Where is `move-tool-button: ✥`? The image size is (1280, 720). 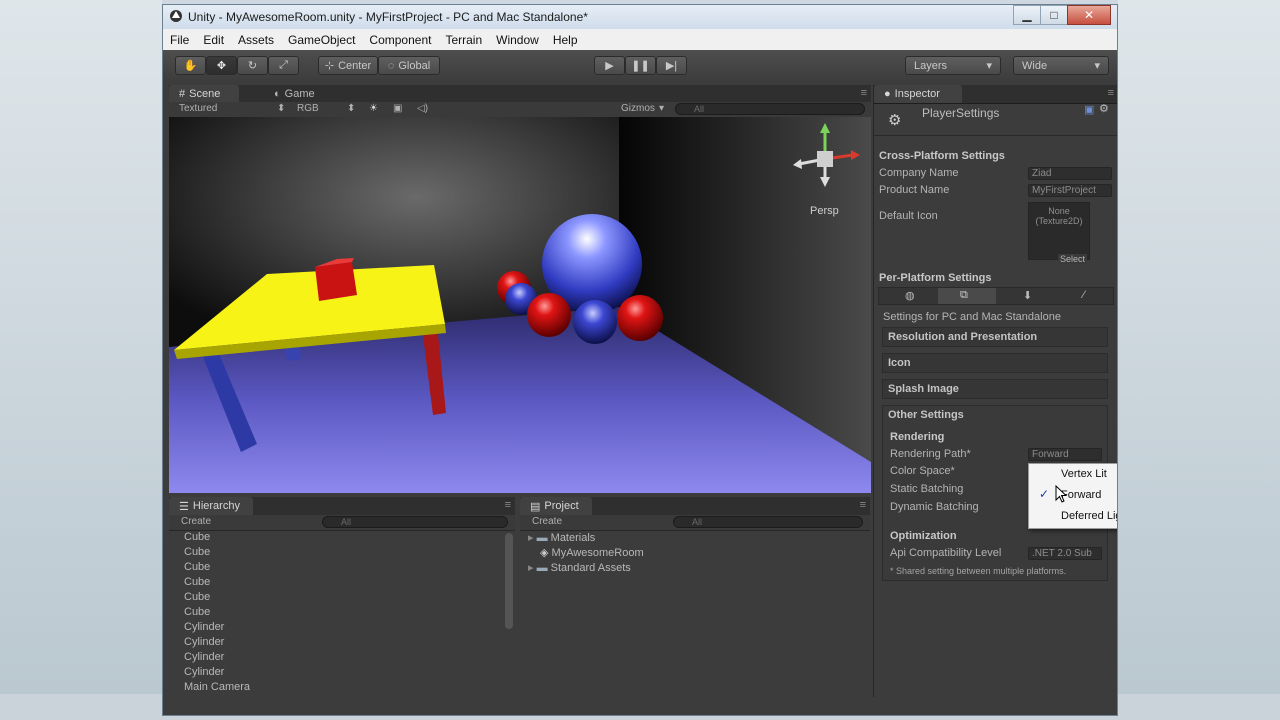 move-tool-button: ✥ is located at coordinates (221, 65).